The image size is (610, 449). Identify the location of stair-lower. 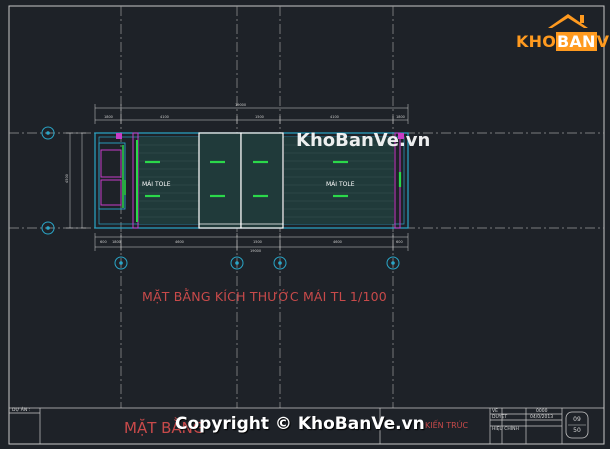
(111, 192).